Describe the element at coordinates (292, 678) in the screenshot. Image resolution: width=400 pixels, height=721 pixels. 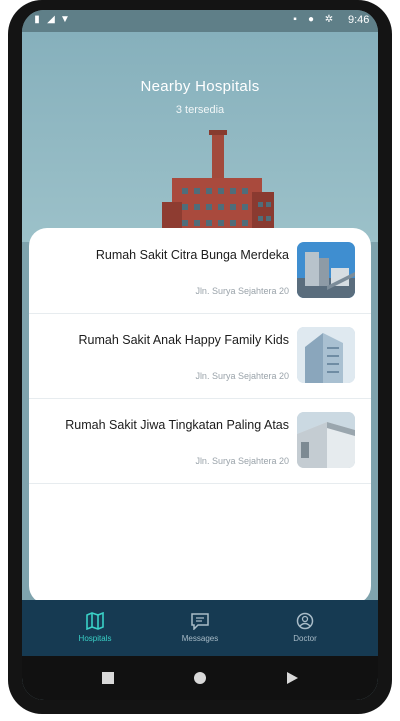
I see `back-icon` at that location.